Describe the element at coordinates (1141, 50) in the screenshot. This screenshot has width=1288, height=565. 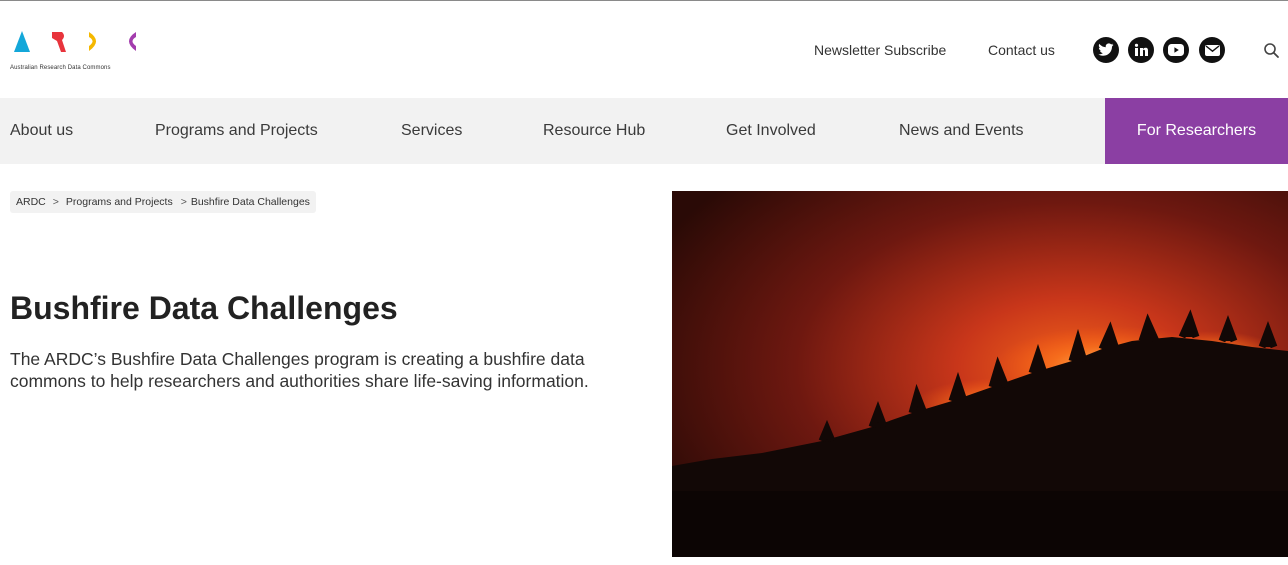
I see `linkedin-icon` at that location.